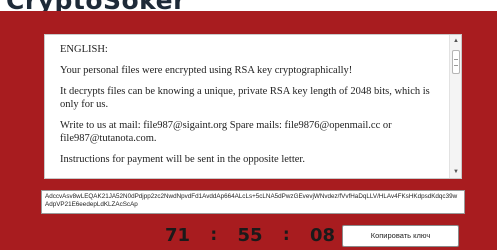 The width and height of the screenshot is (497, 250). I want to click on chevron-down-icon: ▼, so click(455, 172).